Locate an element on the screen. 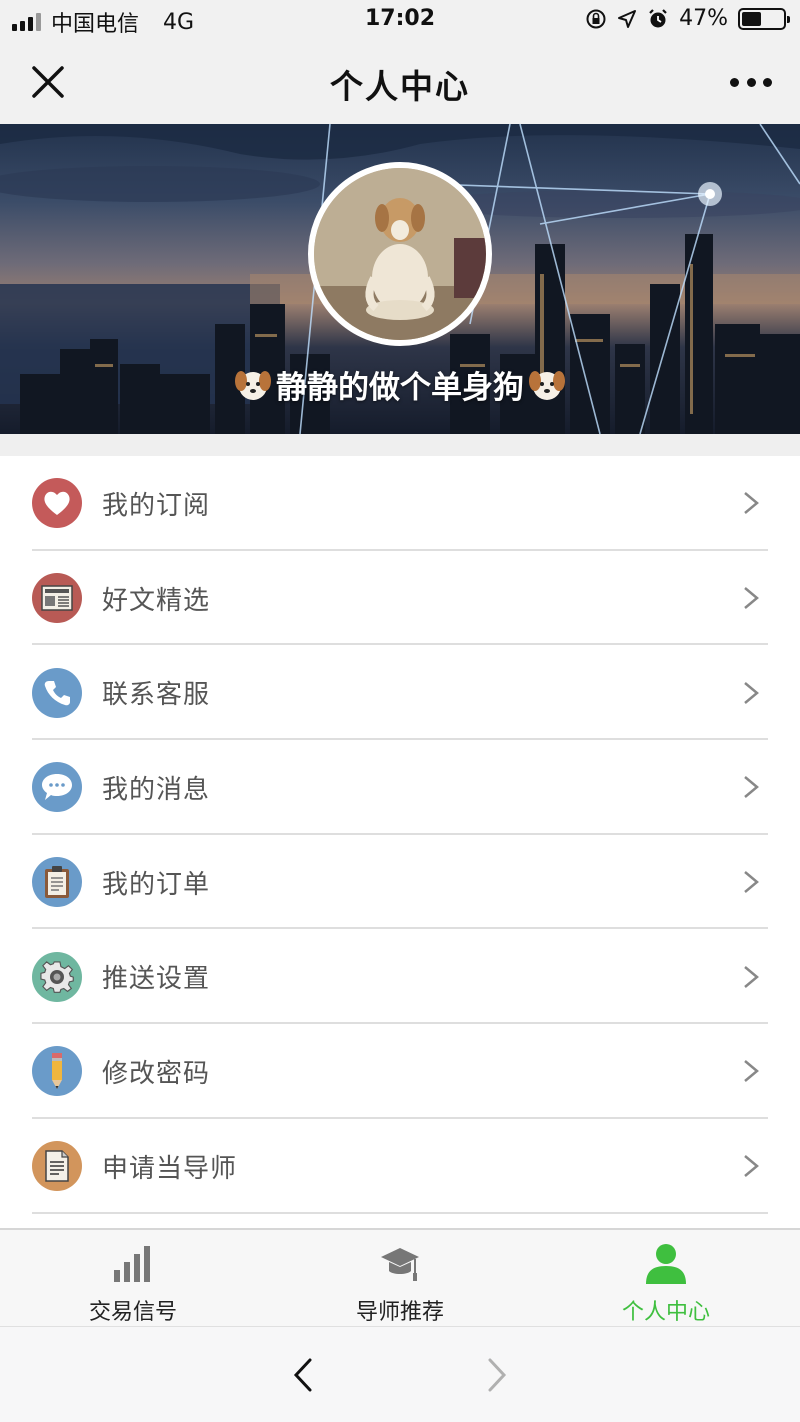 This screenshot has width=800, height=1422. forward-arrow-icon is located at coordinates (496, 1375).